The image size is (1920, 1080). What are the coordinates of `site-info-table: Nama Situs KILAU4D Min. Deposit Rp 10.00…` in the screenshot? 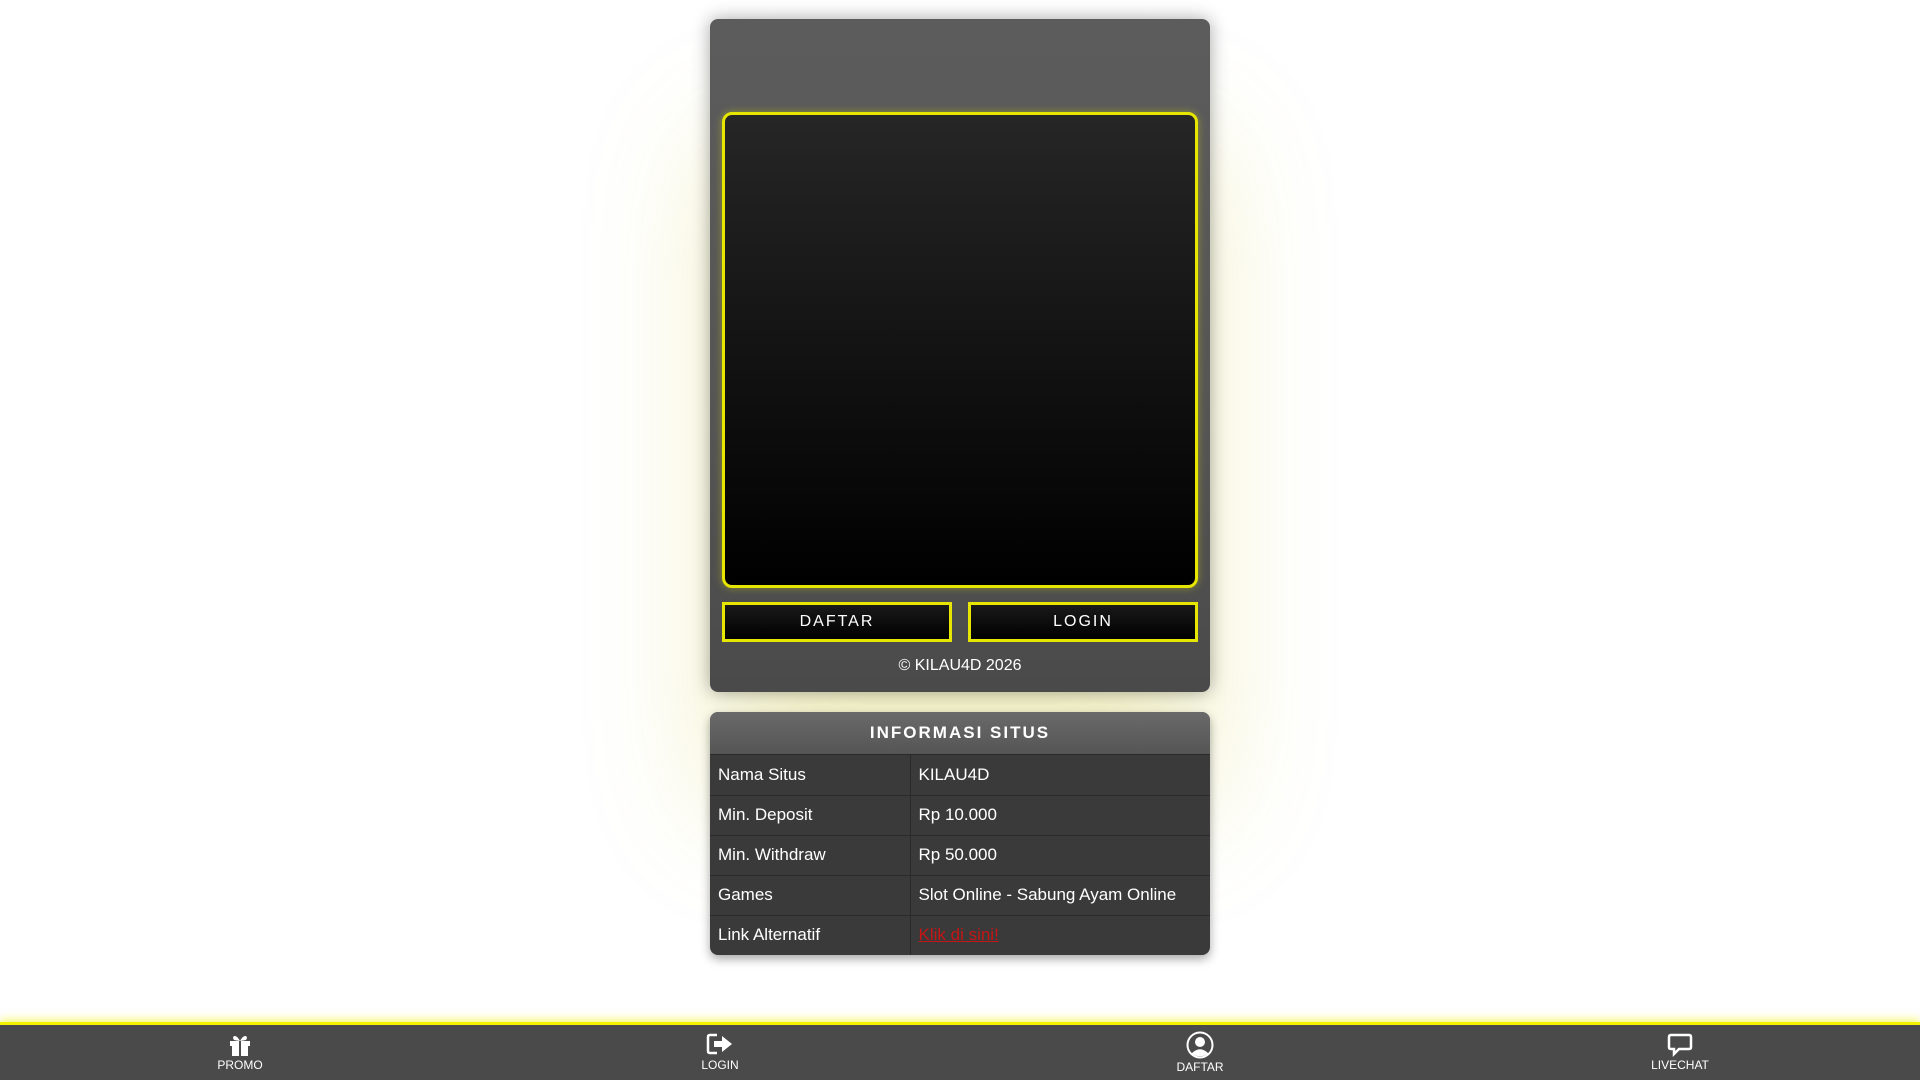 It's located at (960, 855).